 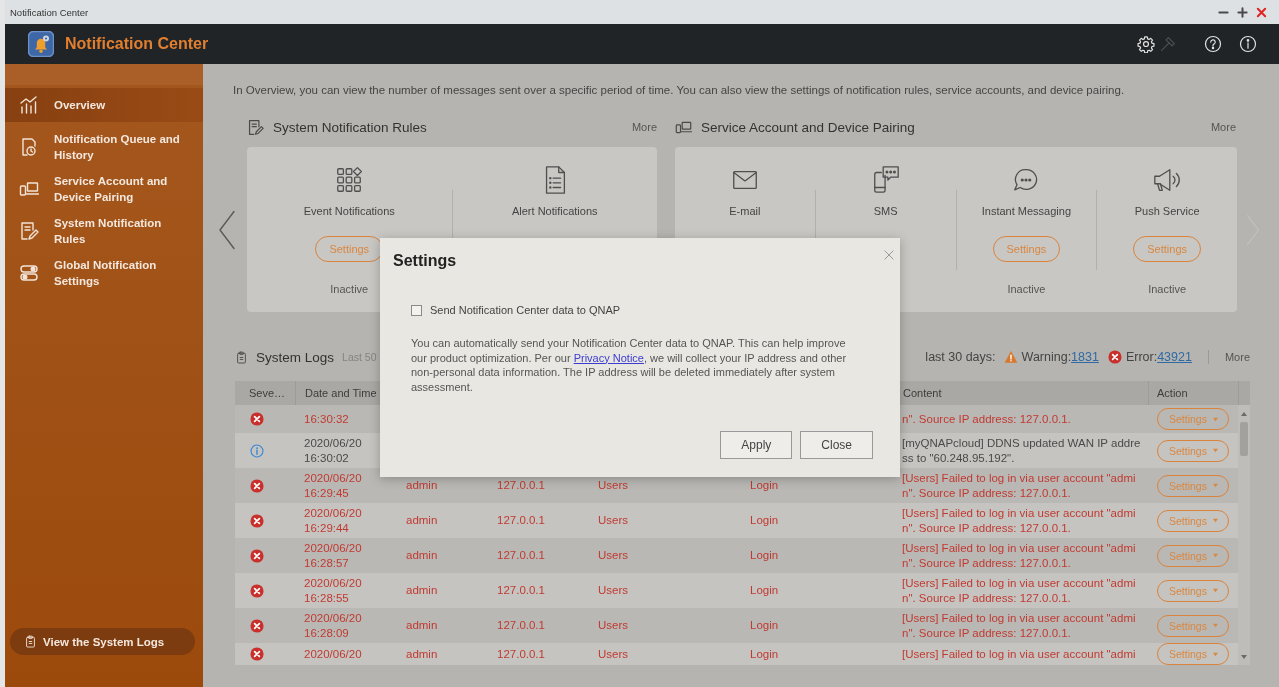 What do you see at coordinates (41, 44) in the screenshot?
I see `bell-logo-icon` at bounding box center [41, 44].